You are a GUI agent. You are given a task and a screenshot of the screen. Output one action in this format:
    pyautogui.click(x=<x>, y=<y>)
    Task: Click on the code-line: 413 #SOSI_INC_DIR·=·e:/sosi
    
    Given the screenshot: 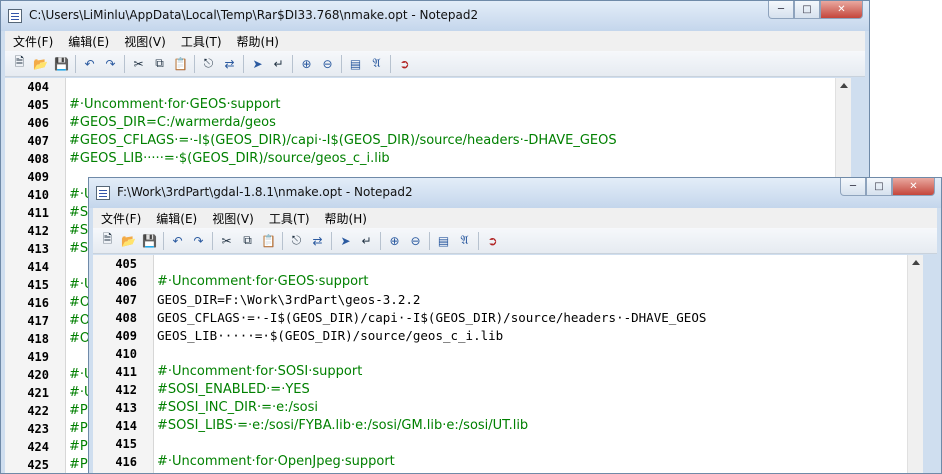 What is the action you would take?
    pyautogui.click(x=500, y=408)
    